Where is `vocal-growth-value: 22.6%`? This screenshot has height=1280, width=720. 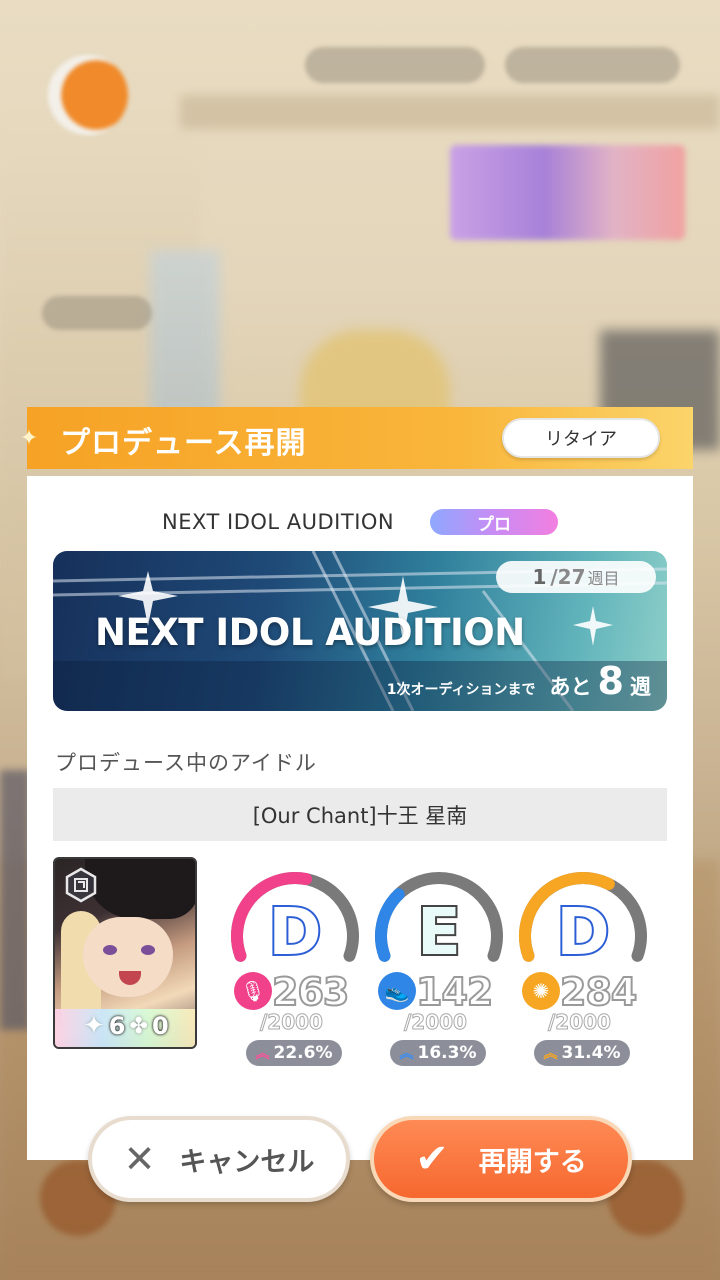
vocal-growth-value: 22.6% is located at coordinates (303, 1053).